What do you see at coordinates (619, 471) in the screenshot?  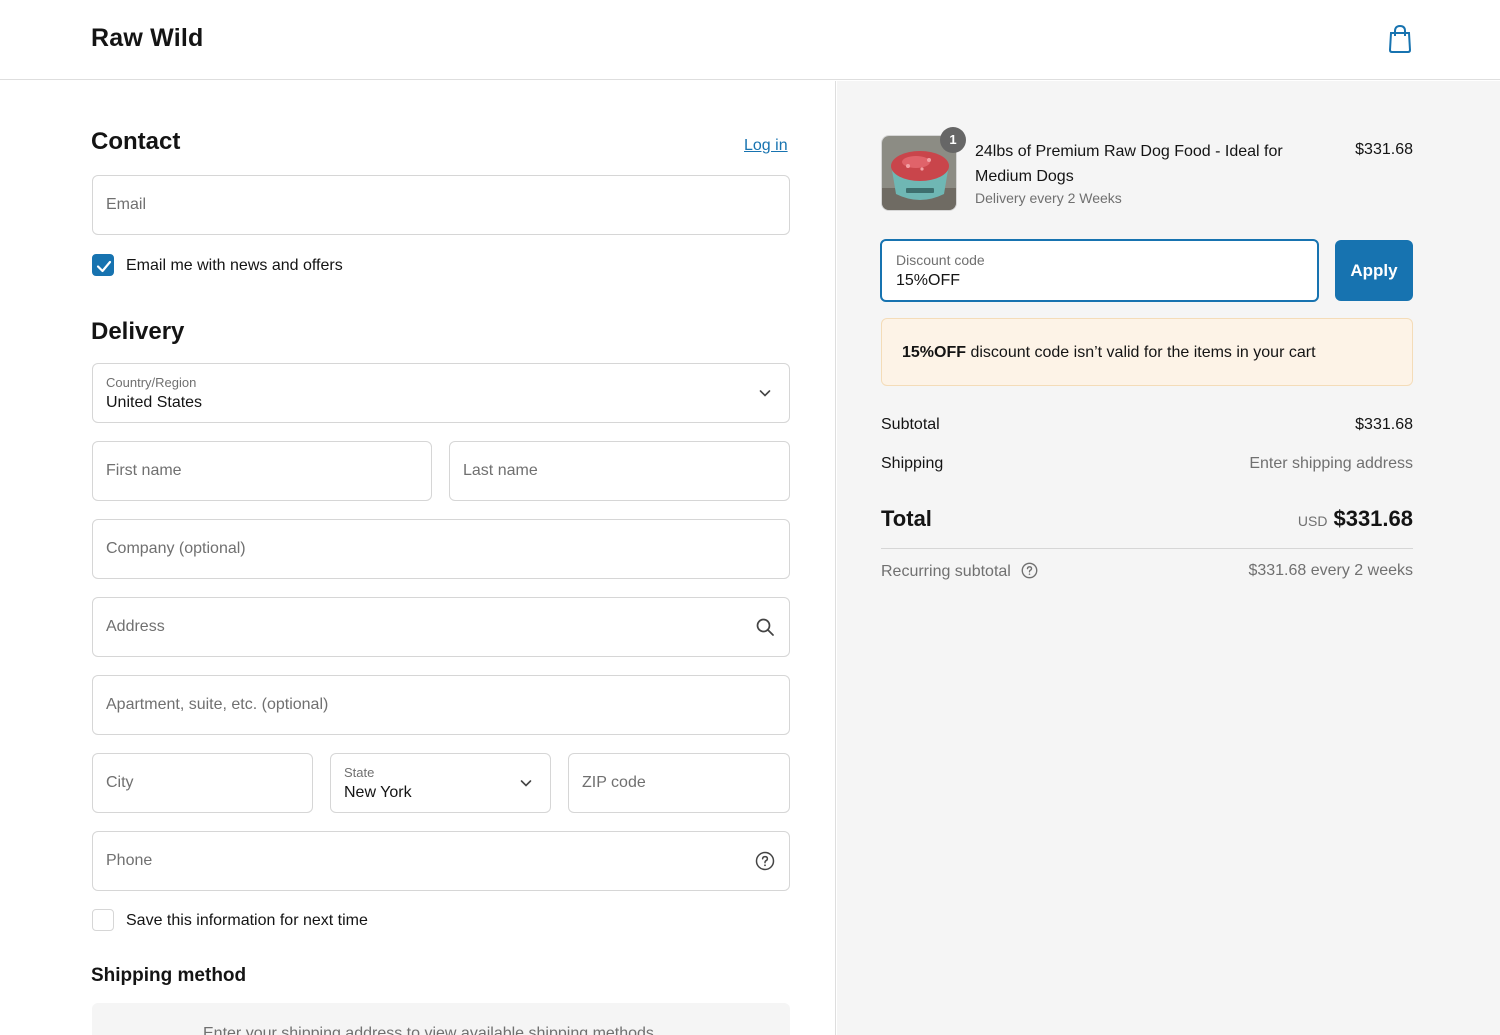 I see `last-name-field: Last name` at bounding box center [619, 471].